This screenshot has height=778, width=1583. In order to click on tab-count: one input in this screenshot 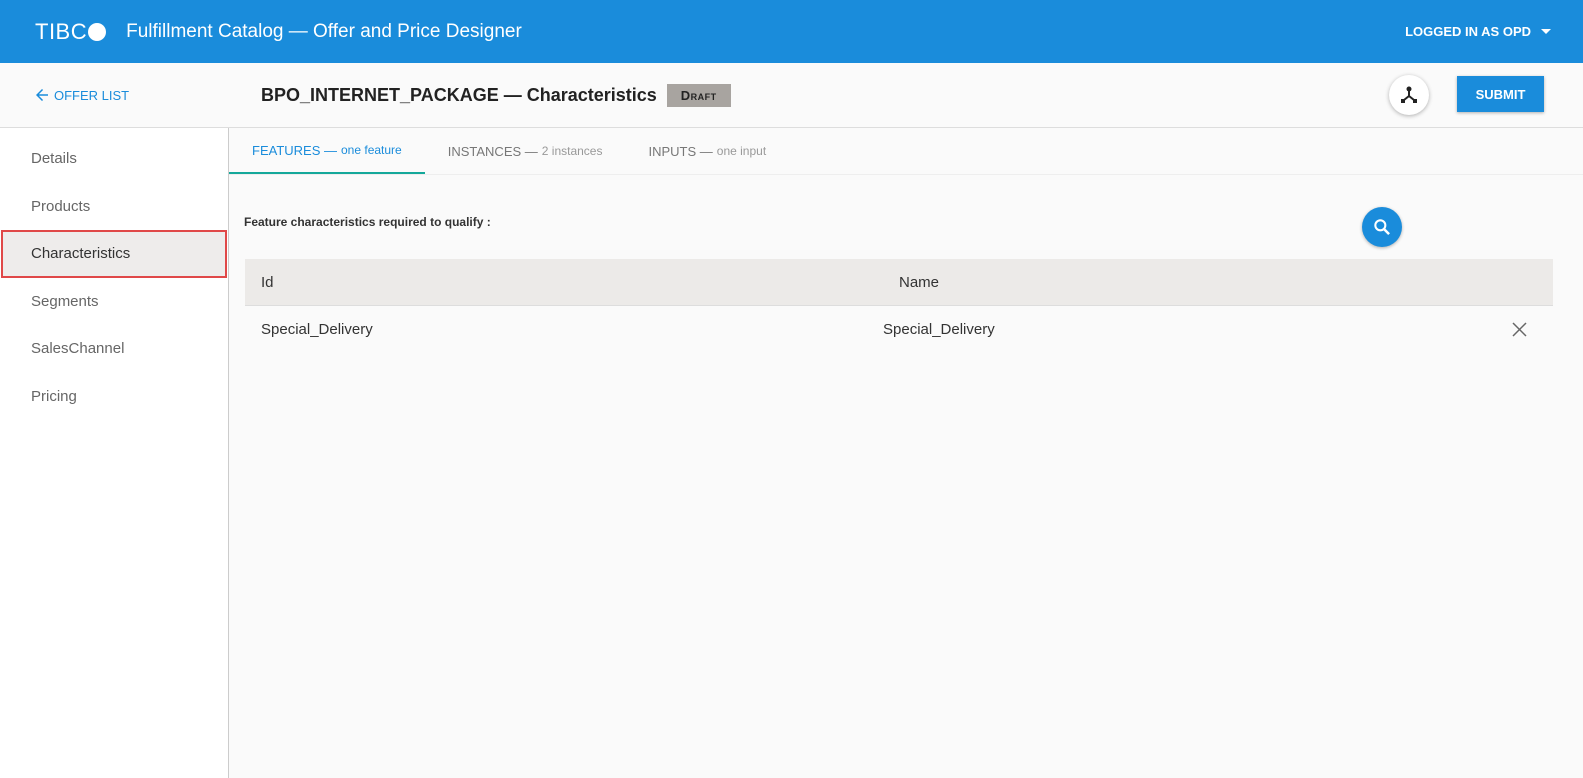, I will do `click(741, 151)`.